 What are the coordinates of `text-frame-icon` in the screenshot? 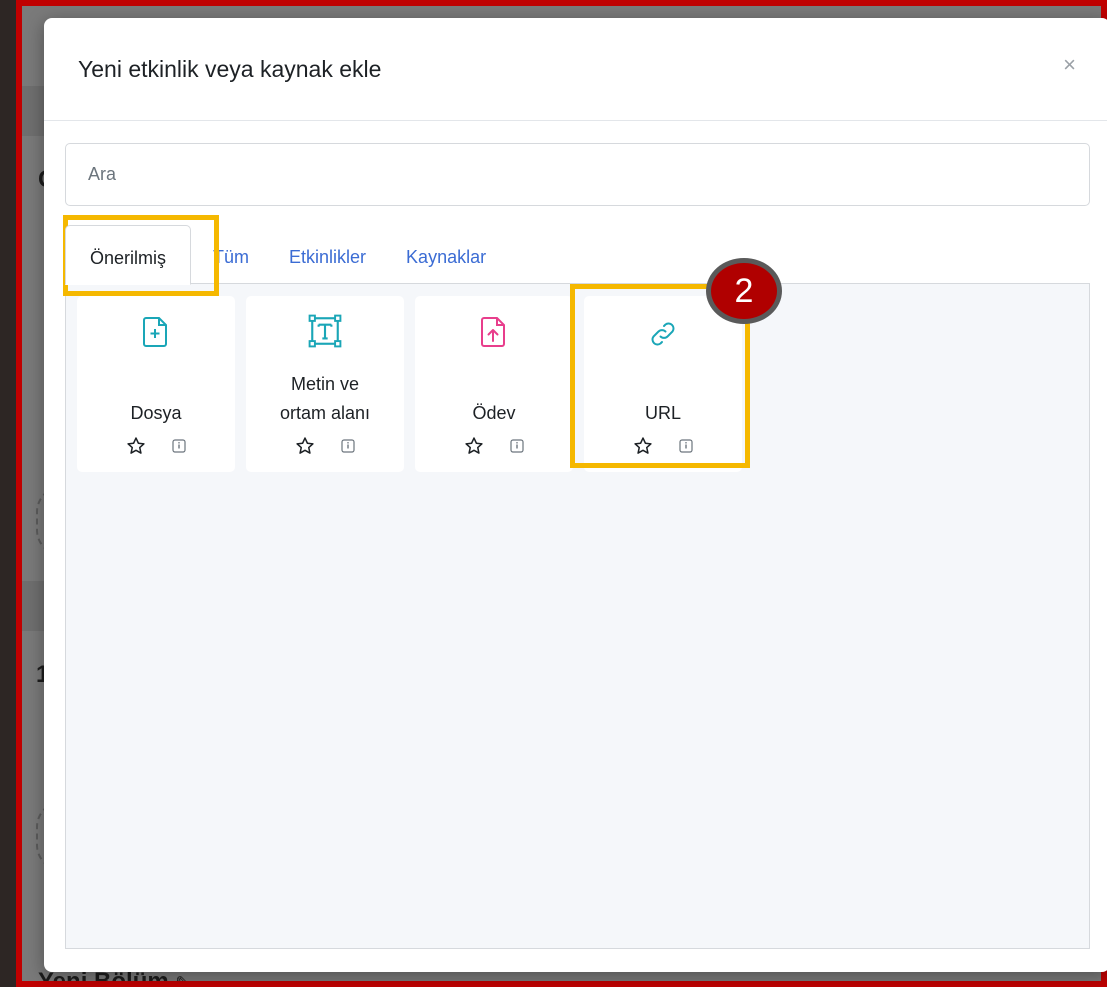 It's located at (325, 331).